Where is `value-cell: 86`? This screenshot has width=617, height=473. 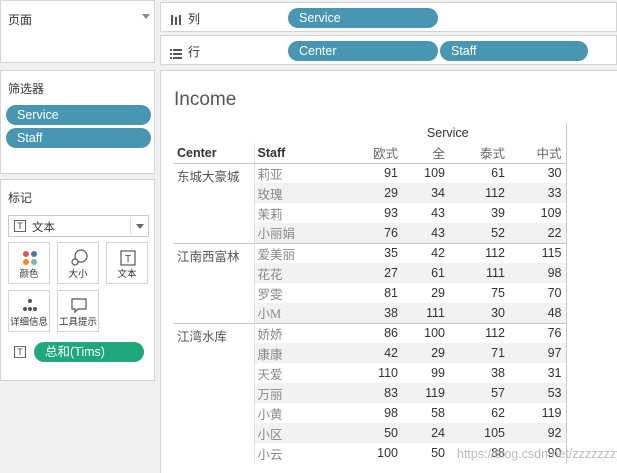
value-cell: 86 is located at coordinates (366, 332).